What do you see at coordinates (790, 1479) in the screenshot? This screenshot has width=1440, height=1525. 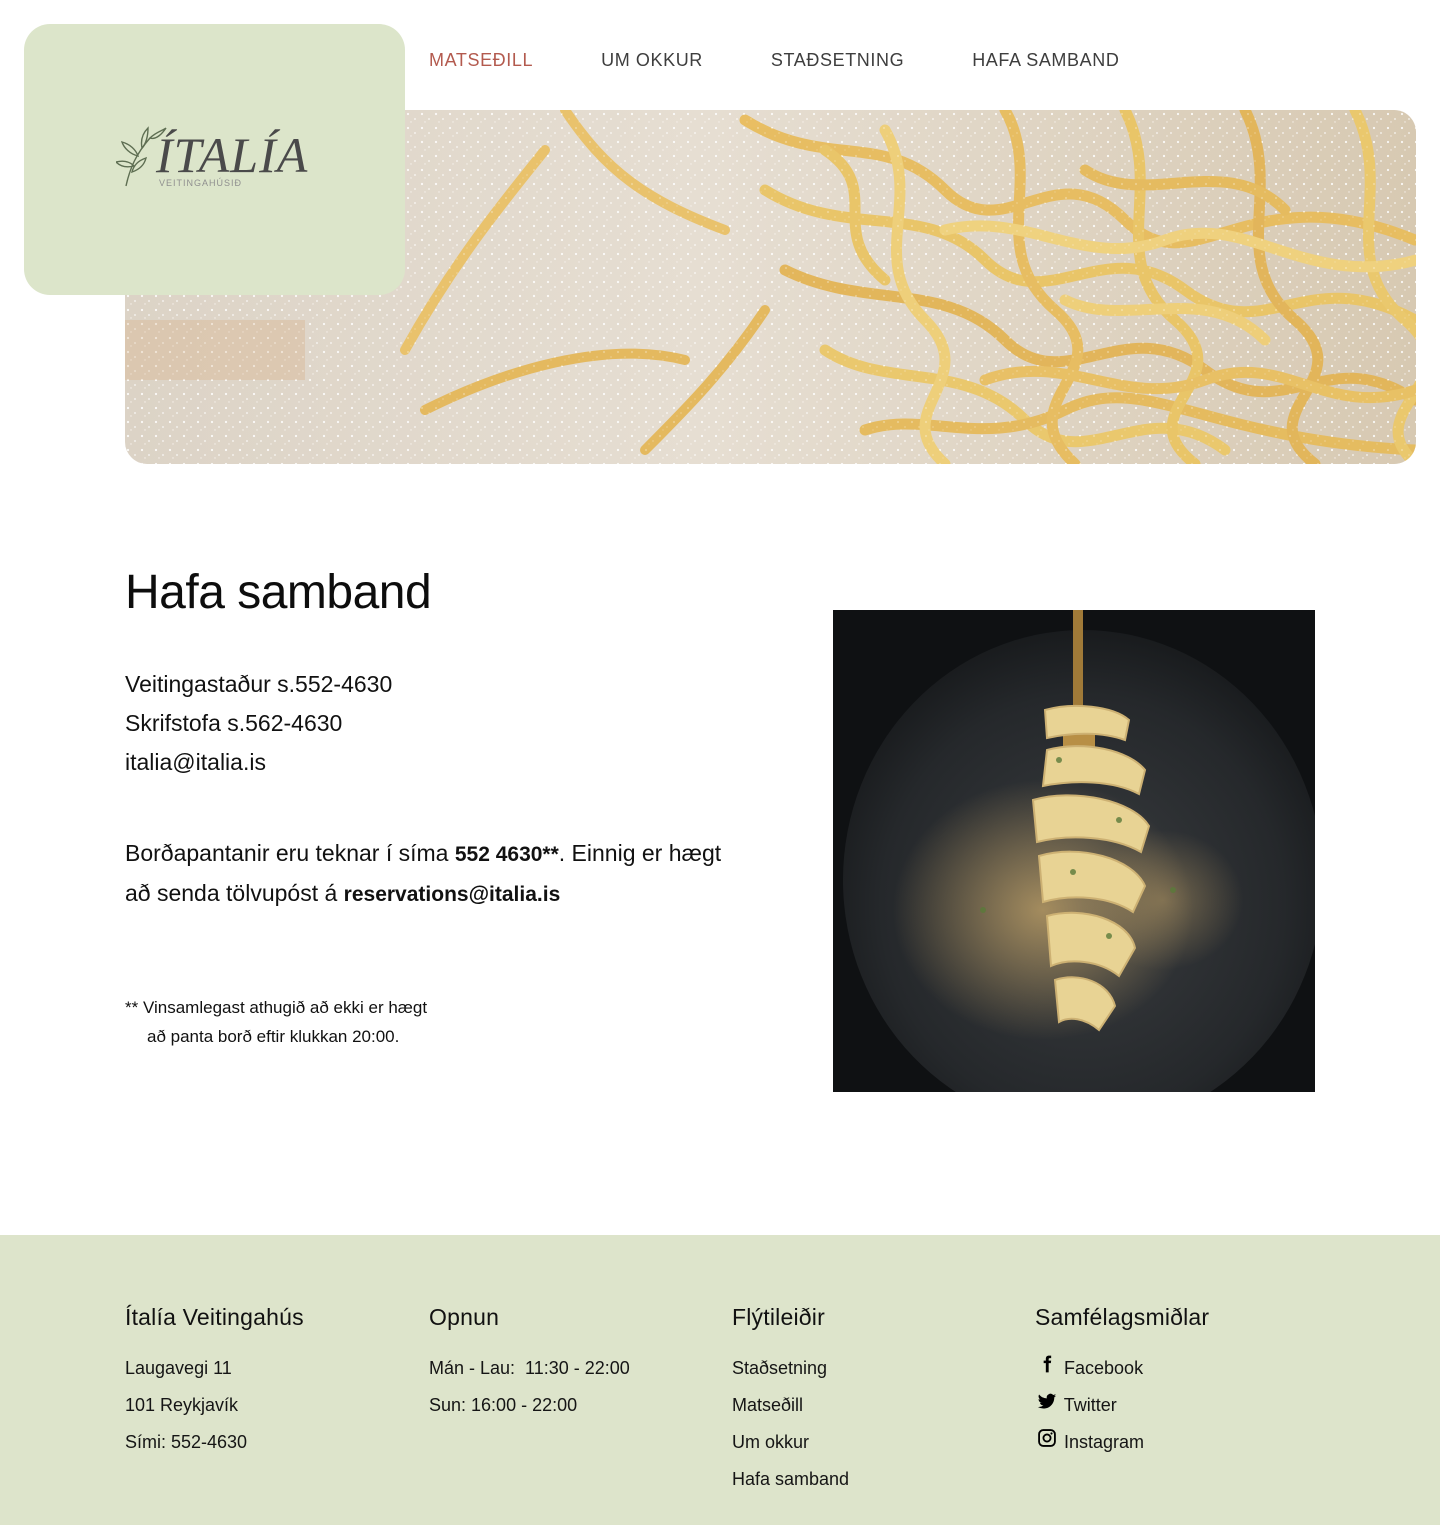 I see `footer-link-hafa-samband: Hafa samband` at bounding box center [790, 1479].